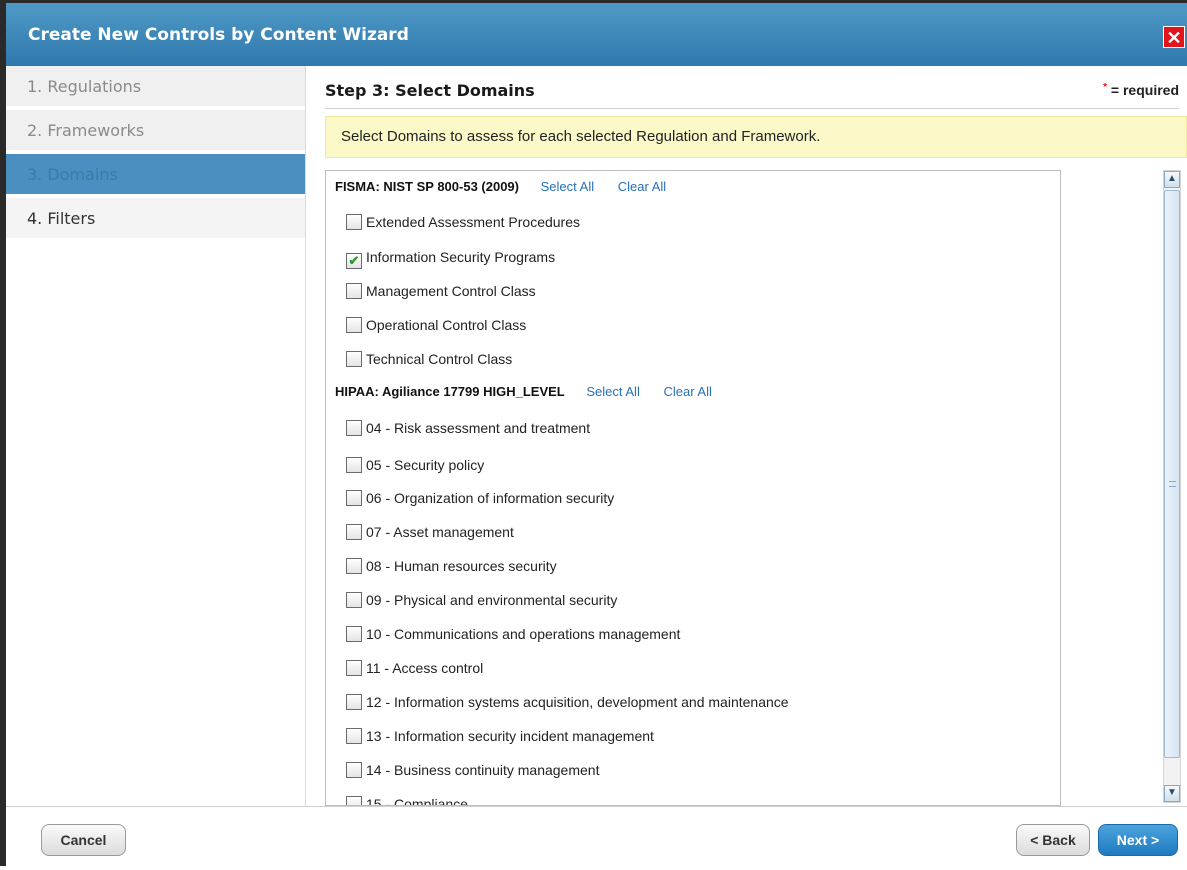 The height and width of the screenshot is (870, 1187). I want to click on checkmark-icon: ✔, so click(354, 260).